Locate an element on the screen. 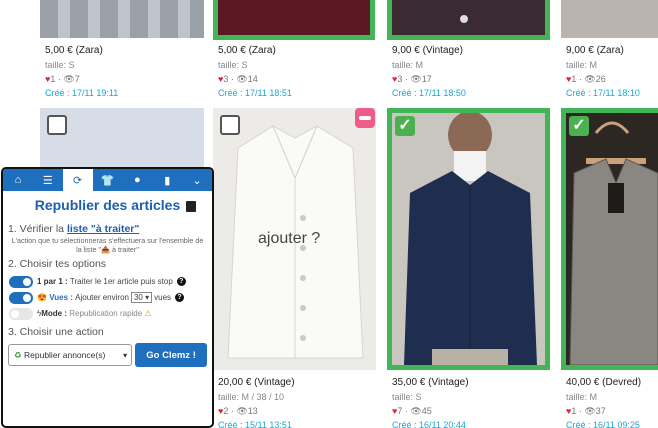 The image size is (658, 428). product-stats: 3 · 👁14 is located at coordinates (240, 79).